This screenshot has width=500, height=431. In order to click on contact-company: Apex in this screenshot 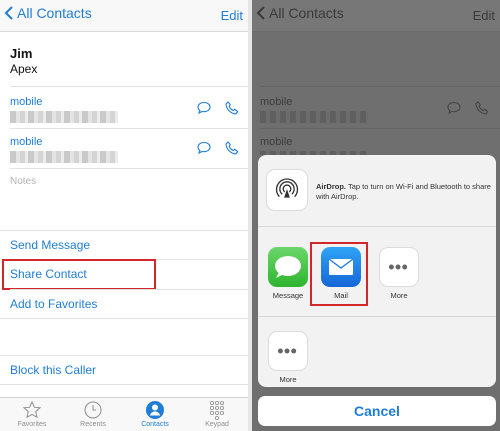, I will do `click(24, 69)`.